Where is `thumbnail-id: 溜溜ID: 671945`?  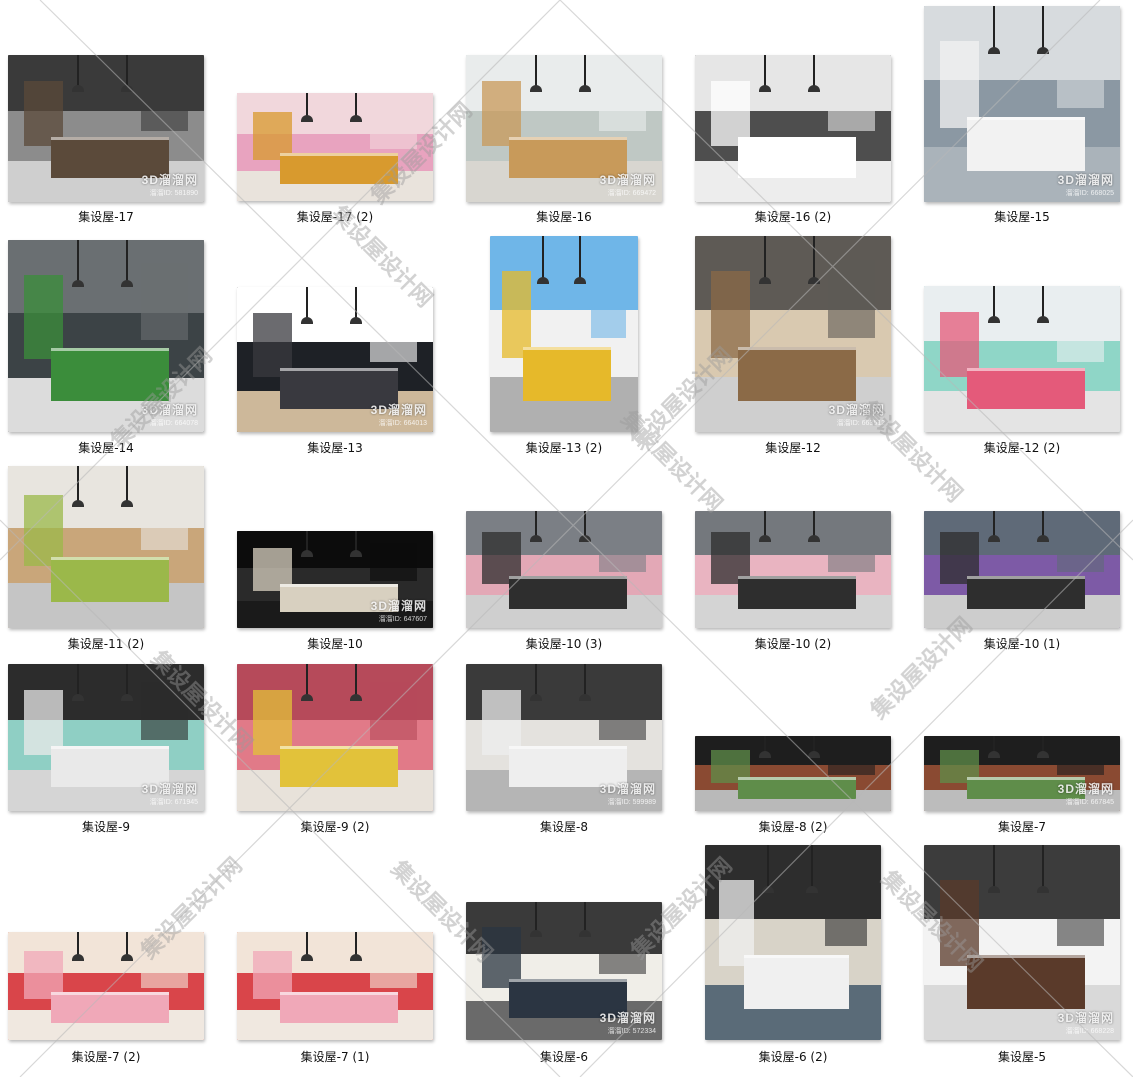
thumbnail-id: 溜溜ID: 671945 is located at coordinates (173, 802).